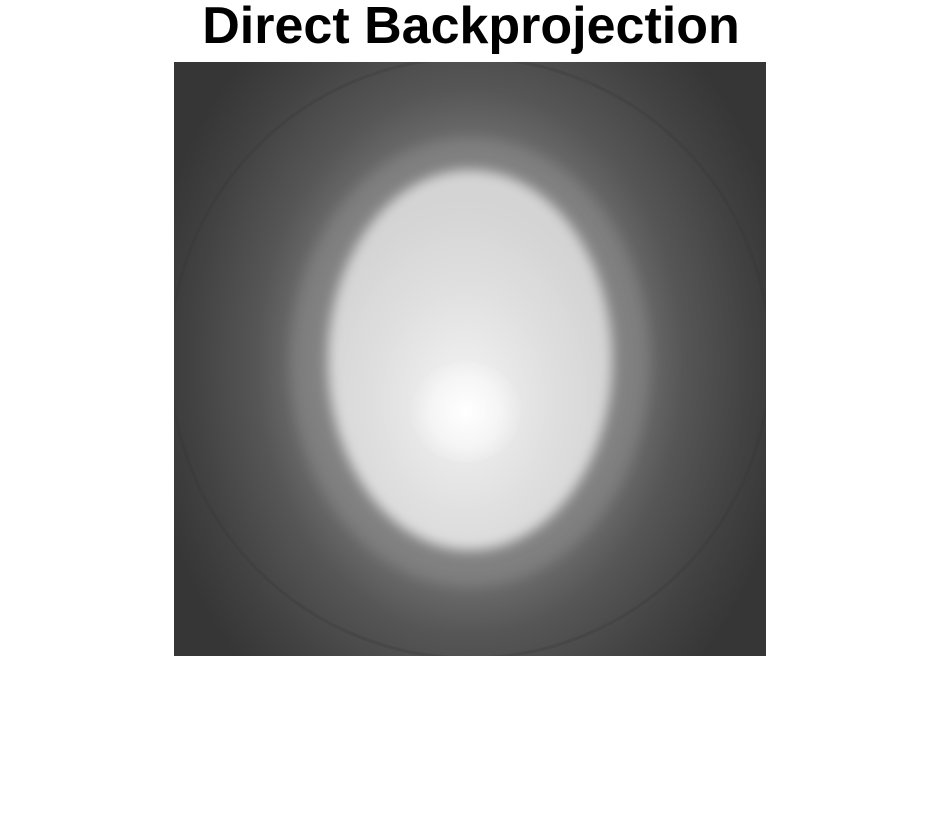 Image resolution: width=942 pixels, height=816 pixels. What do you see at coordinates (471, 27) in the screenshot?
I see `figure-title: Direct Backprojection` at bounding box center [471, 27].